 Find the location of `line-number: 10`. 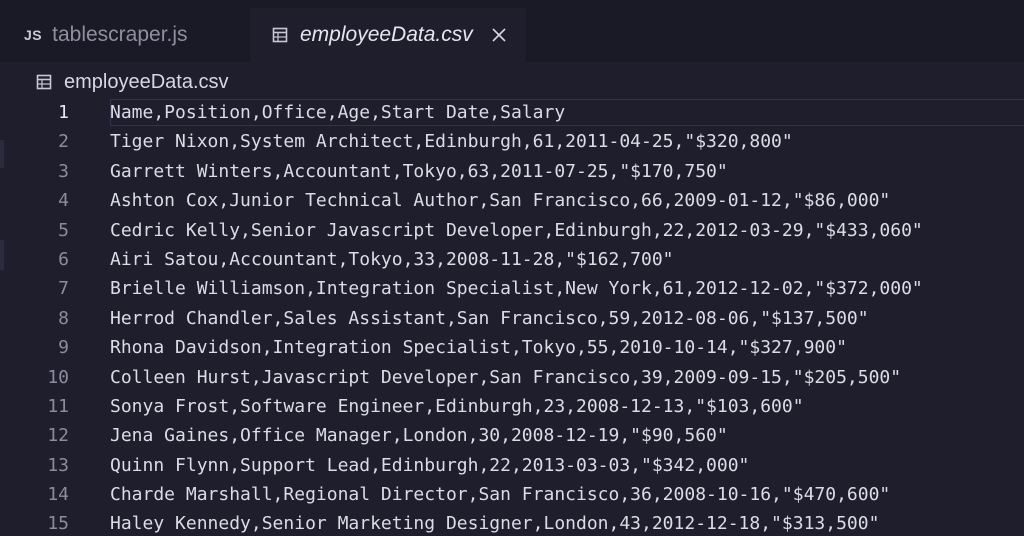

line-number: 10 is located at coordinates (58, 377).